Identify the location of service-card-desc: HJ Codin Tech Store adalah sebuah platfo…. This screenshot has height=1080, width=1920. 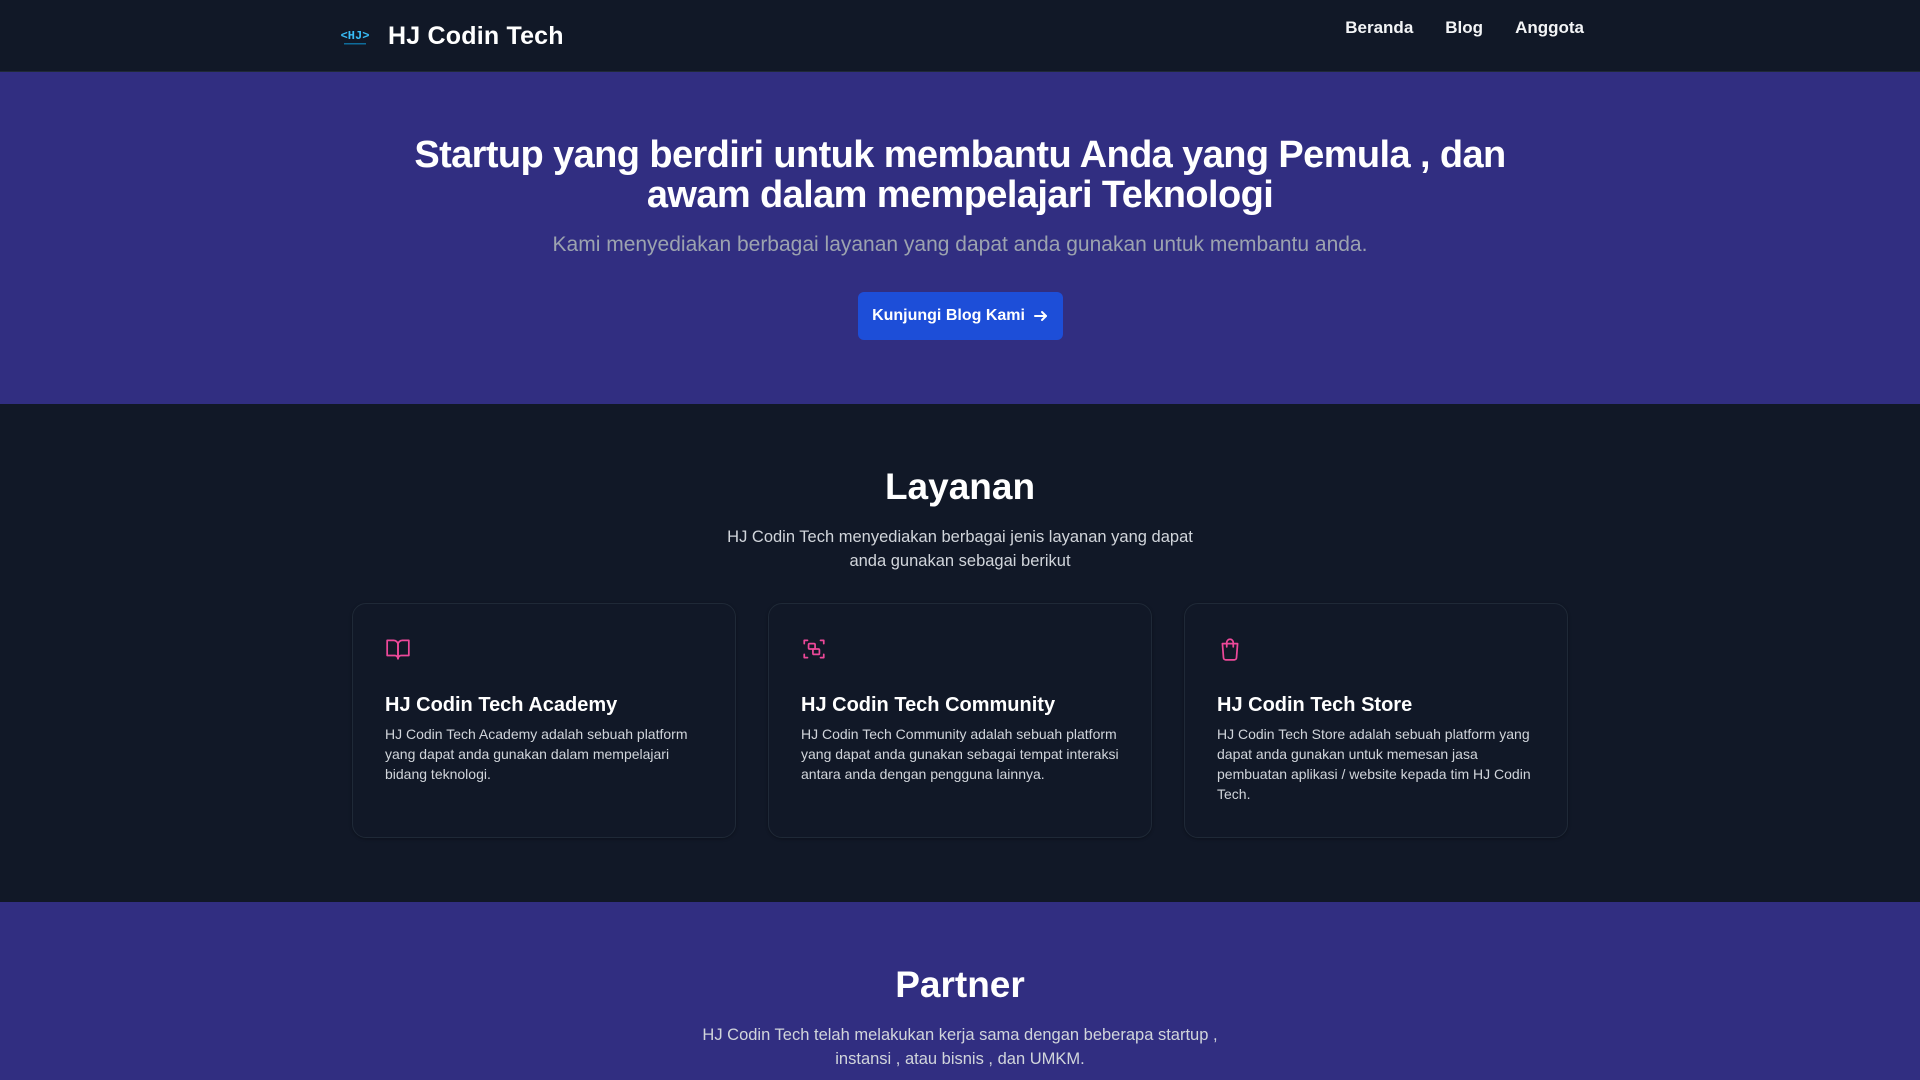
(1374, 764).